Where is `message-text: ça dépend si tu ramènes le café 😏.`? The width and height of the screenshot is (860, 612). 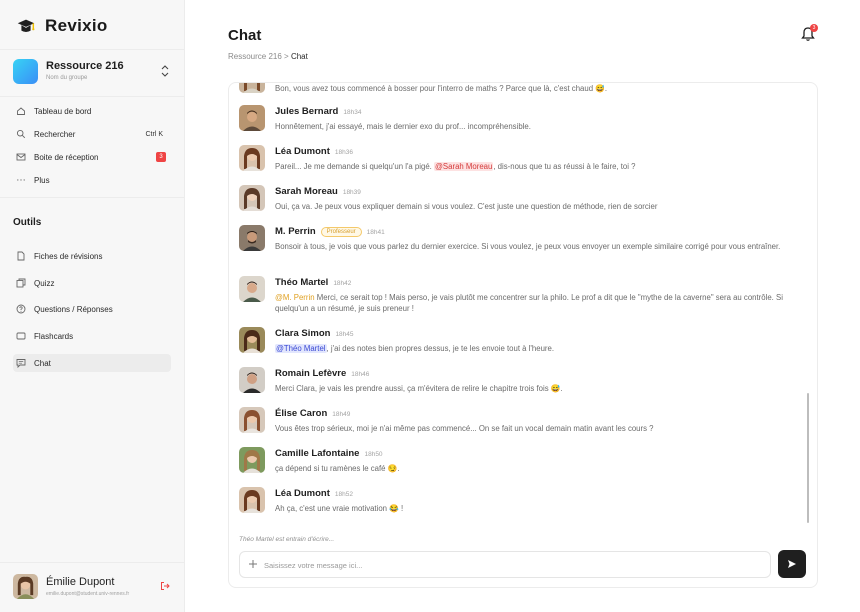 message-text: ça dépend si tu ramènes le café 😏. is located at coordinates (337, 468).